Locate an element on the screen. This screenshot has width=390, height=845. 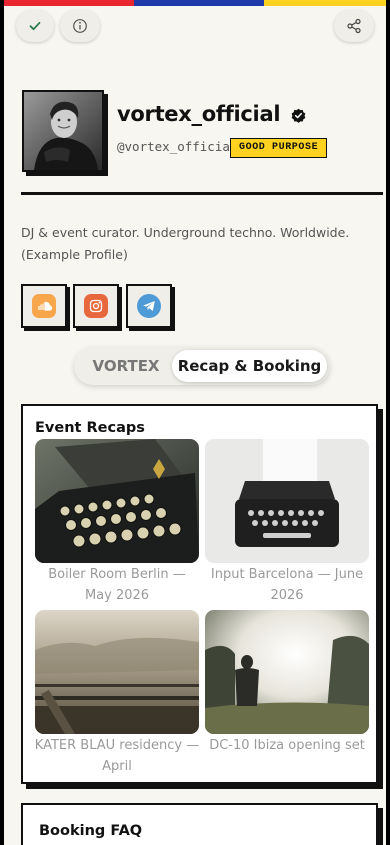
share-button is located at coordinates (354, 26).